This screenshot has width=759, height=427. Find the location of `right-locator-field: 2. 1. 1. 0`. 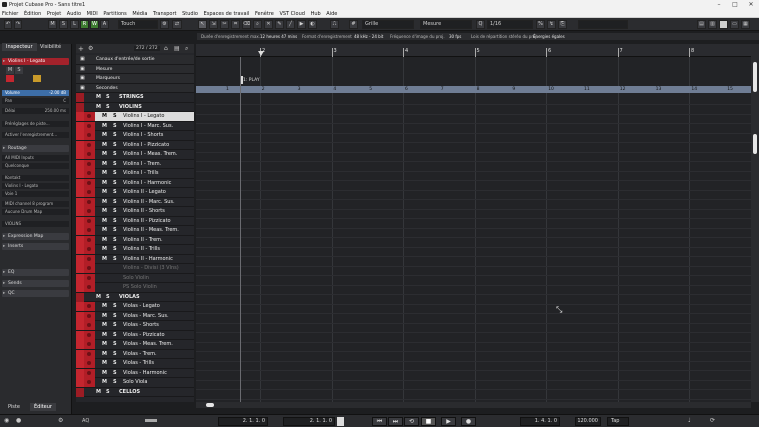

right-locator-field: 2. 1. 1. 0 is located at coordinates (309, 421).